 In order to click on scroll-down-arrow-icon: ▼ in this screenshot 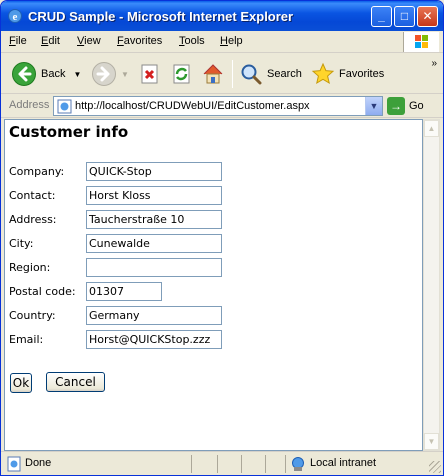, I will do `click(431, 441)`.